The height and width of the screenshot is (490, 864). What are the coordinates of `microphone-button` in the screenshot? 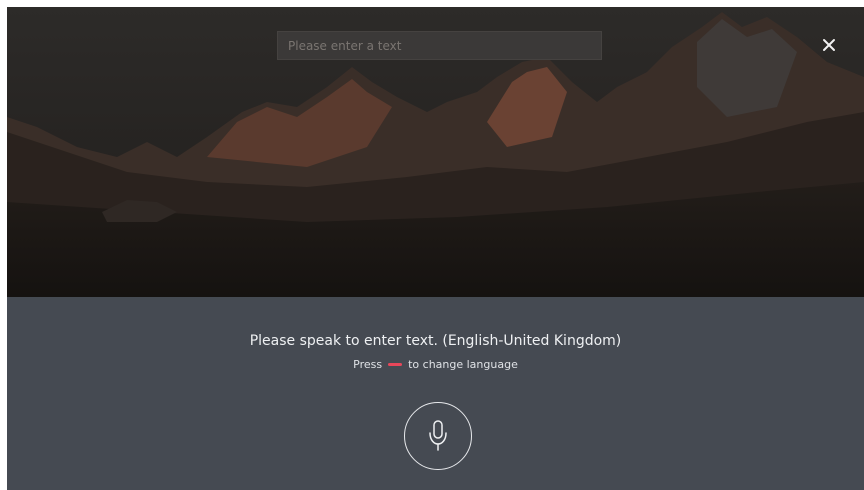 It's located at (438, 436).